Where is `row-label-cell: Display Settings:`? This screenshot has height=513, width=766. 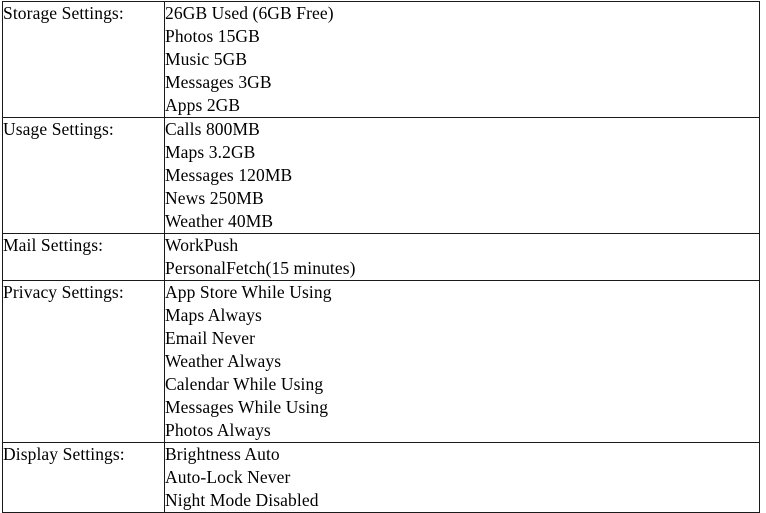
row-label-cell: Display Settings: is located at coordinates (83, 477).